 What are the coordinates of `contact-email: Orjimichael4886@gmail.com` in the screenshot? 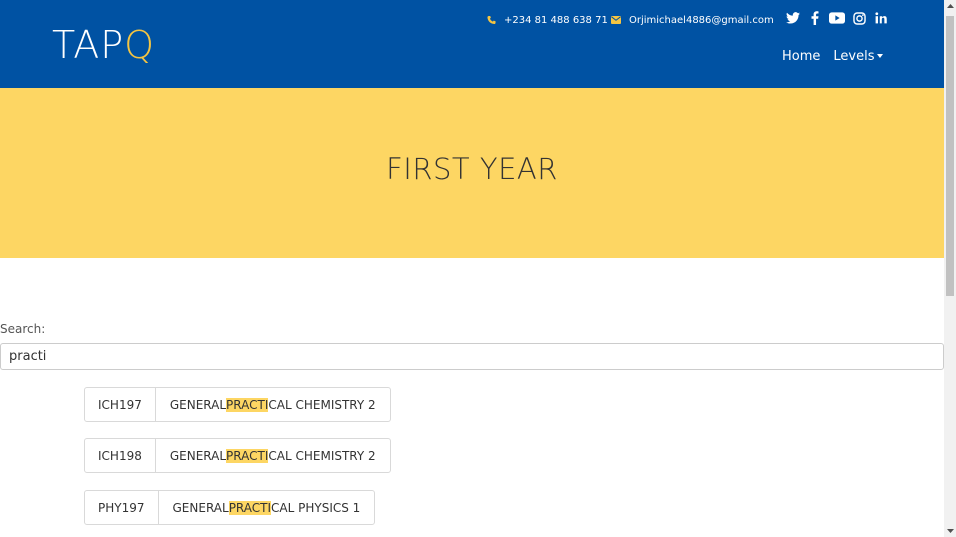 It's located at (692, 20).